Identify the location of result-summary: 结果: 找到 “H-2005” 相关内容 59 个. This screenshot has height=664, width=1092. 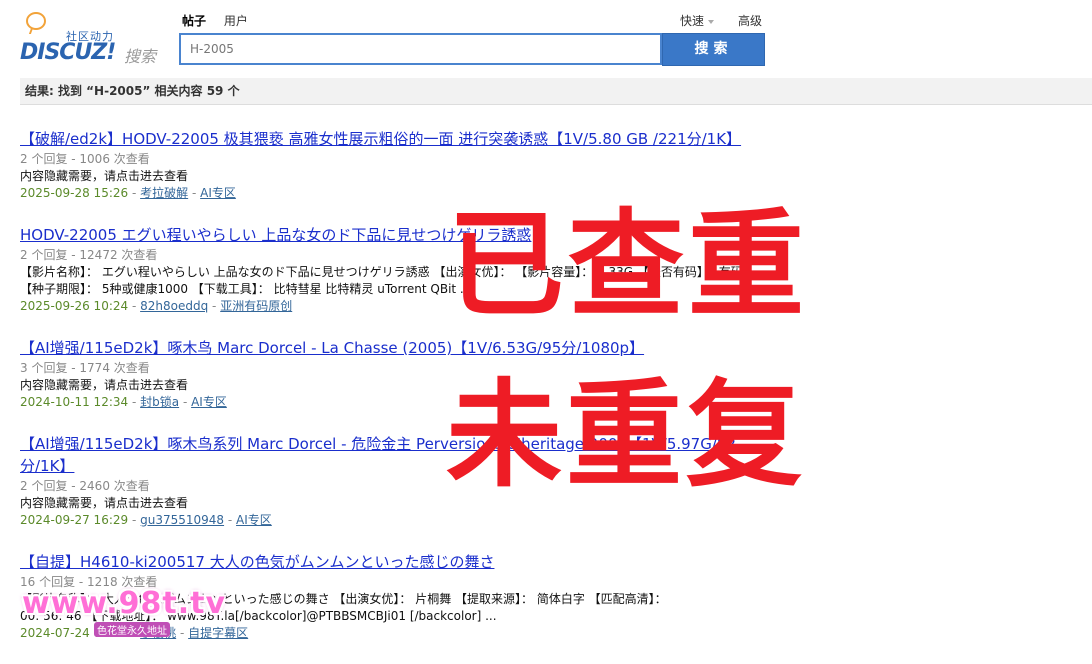
(556, 91).